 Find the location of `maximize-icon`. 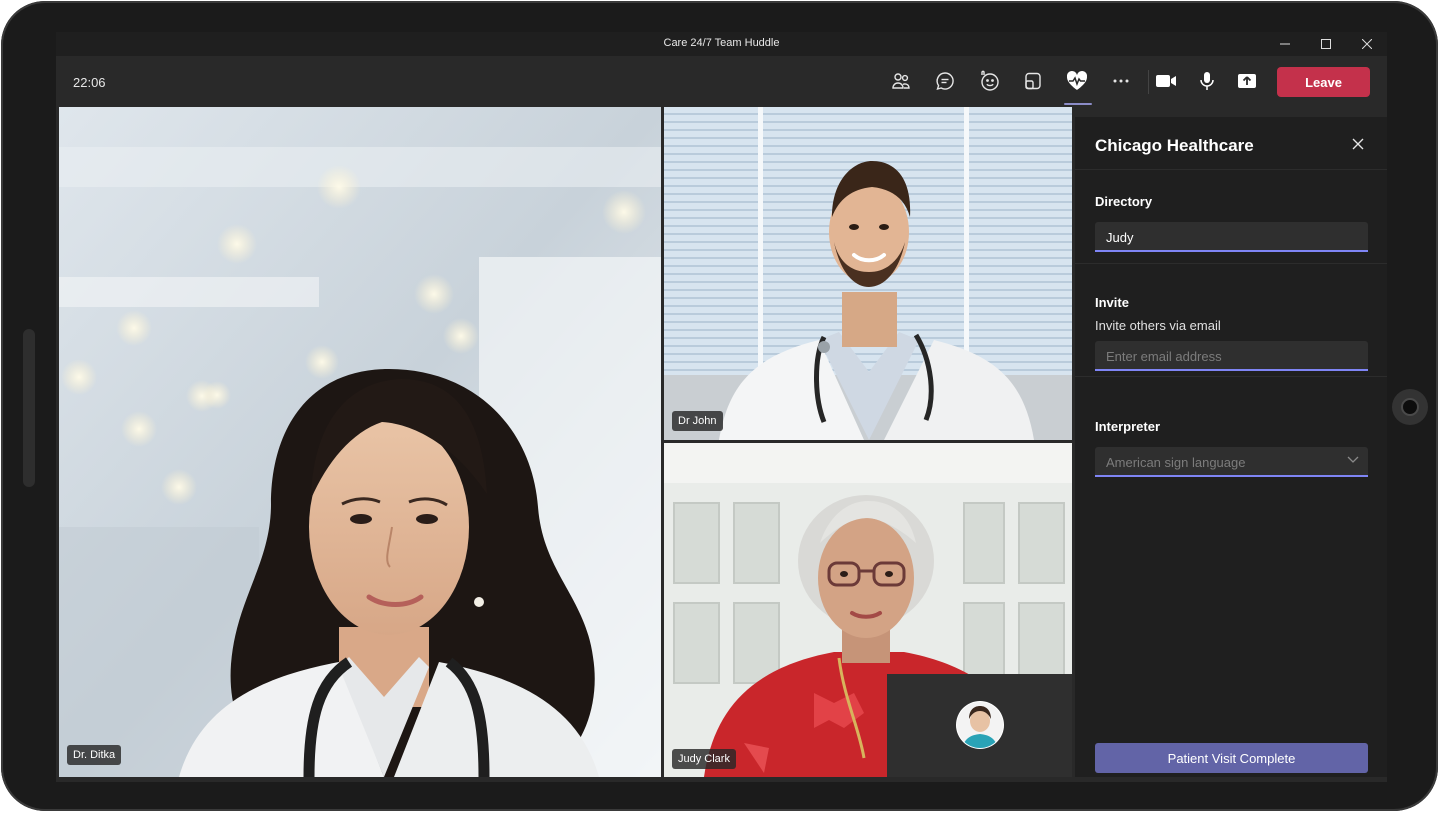

maximize-icon is located at coordinates (1325, 44).